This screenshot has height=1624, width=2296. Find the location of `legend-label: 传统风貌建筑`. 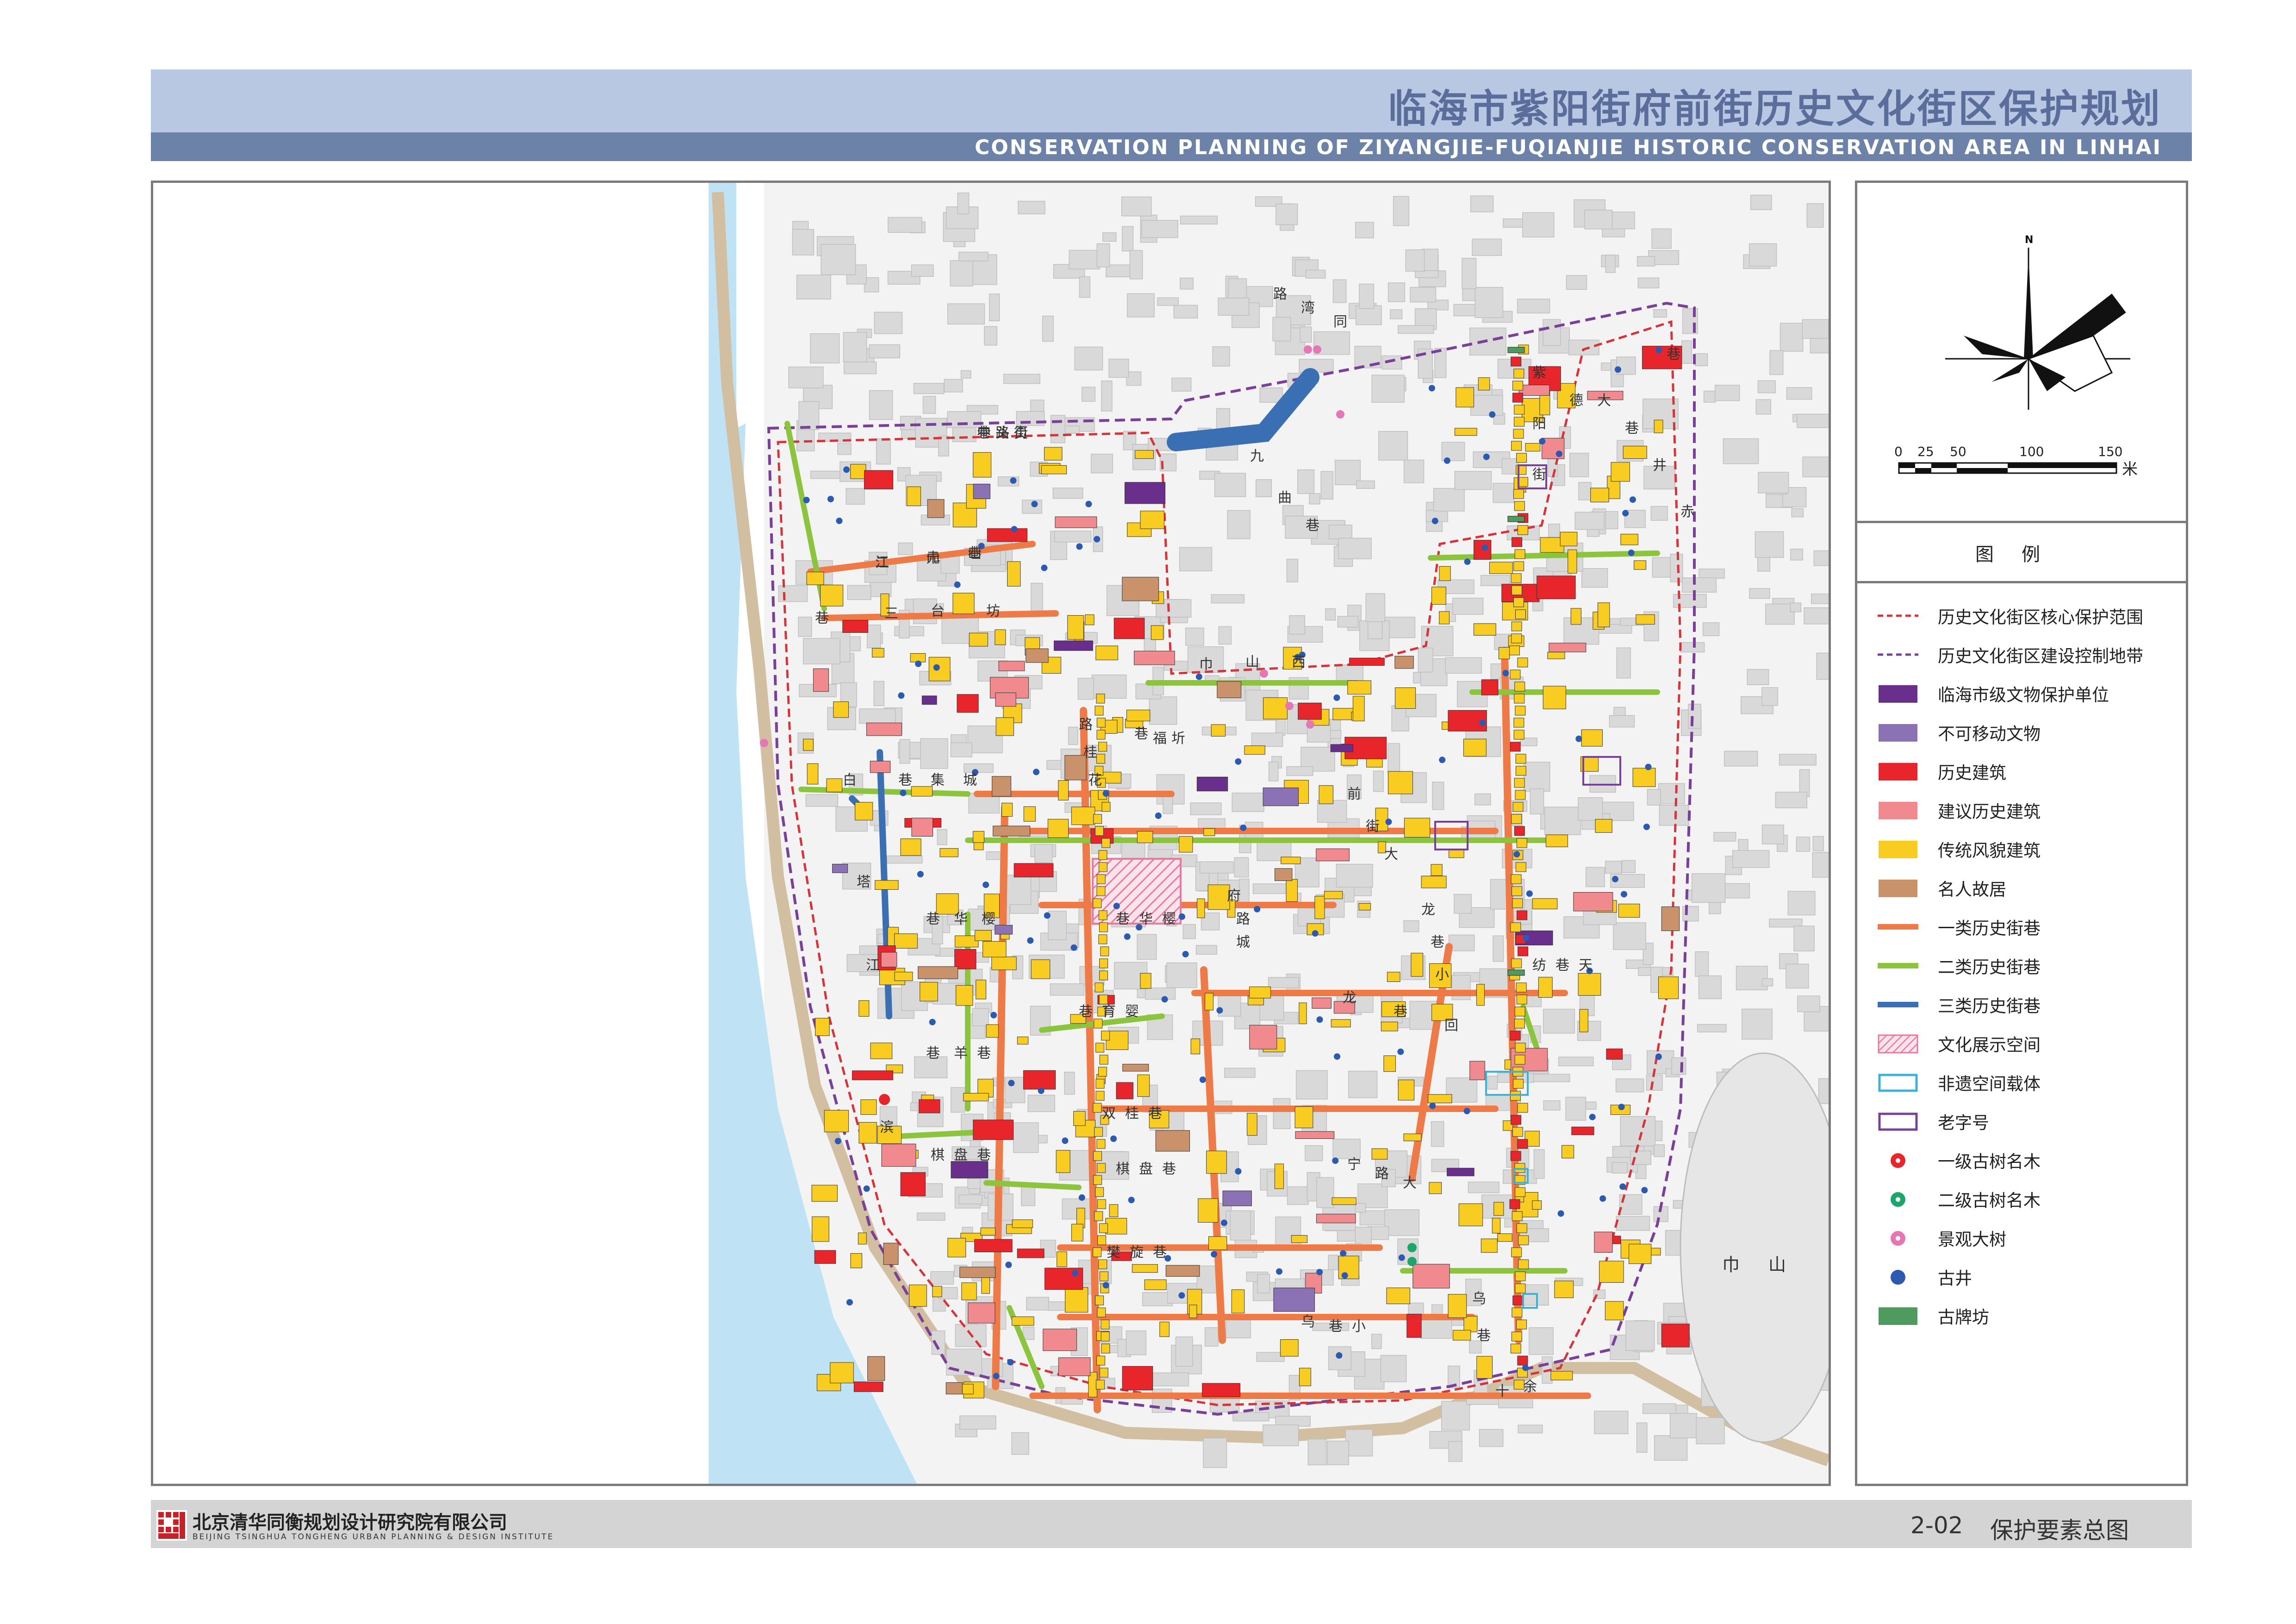

legend-label: 传统风貌建筑 is located at coordinates (1990, 851).